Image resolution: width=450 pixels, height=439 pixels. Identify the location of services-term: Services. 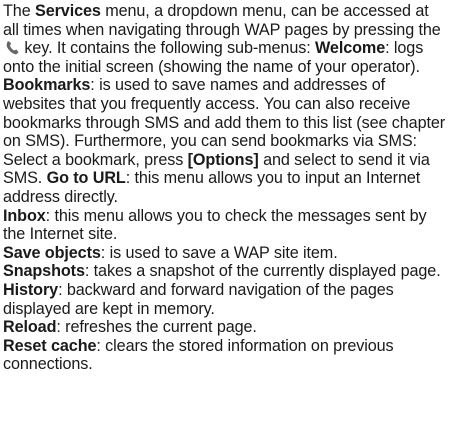
(68, 11).